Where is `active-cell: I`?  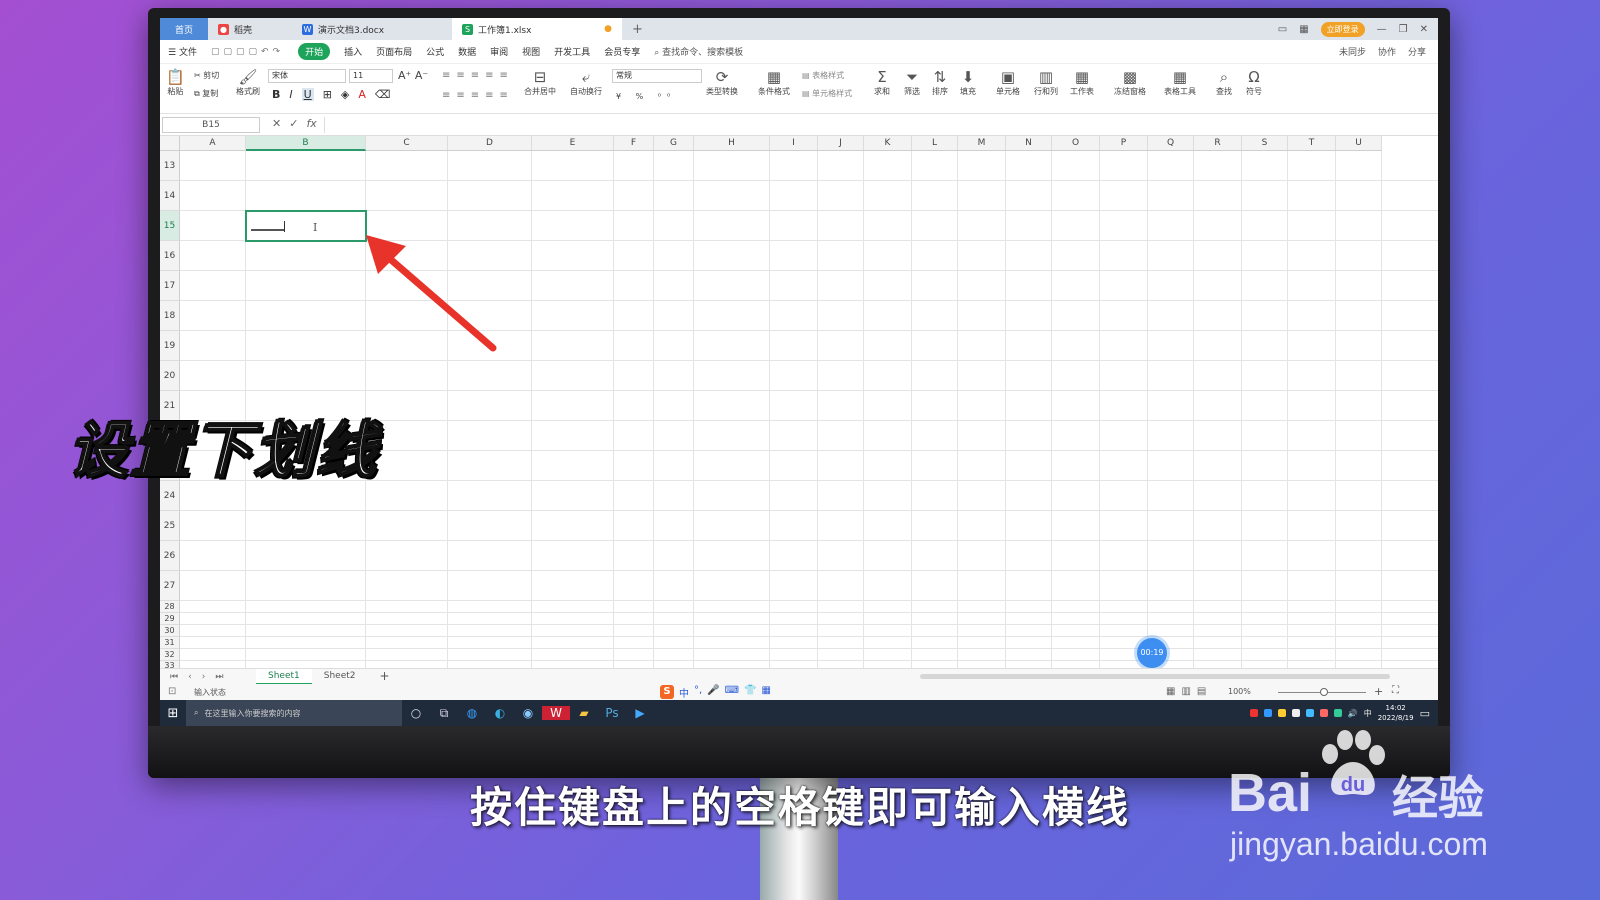
active-cell: I is located at coordinates (306, 226).